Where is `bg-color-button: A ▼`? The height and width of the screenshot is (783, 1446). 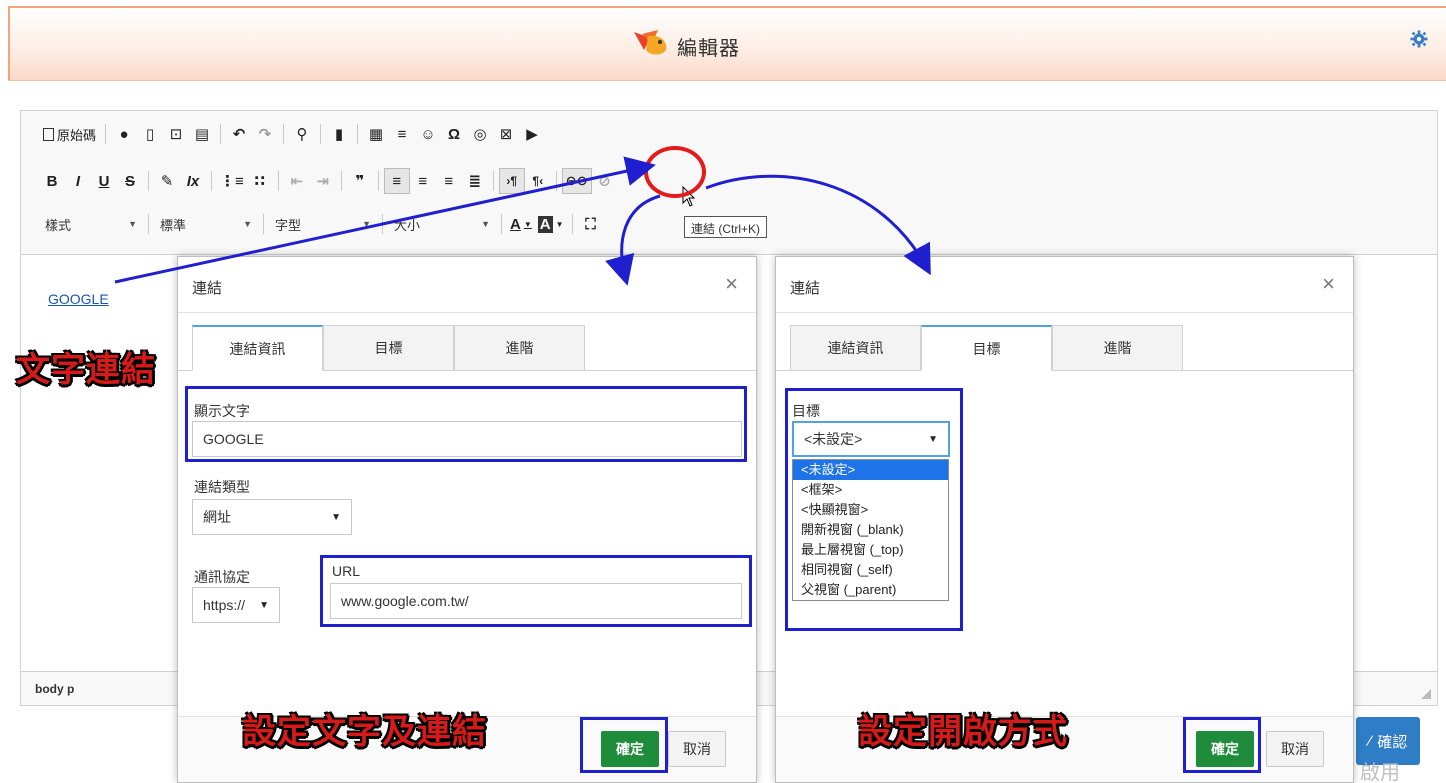 bg-color-button: A ▼ is located at coordinates (551, 224).